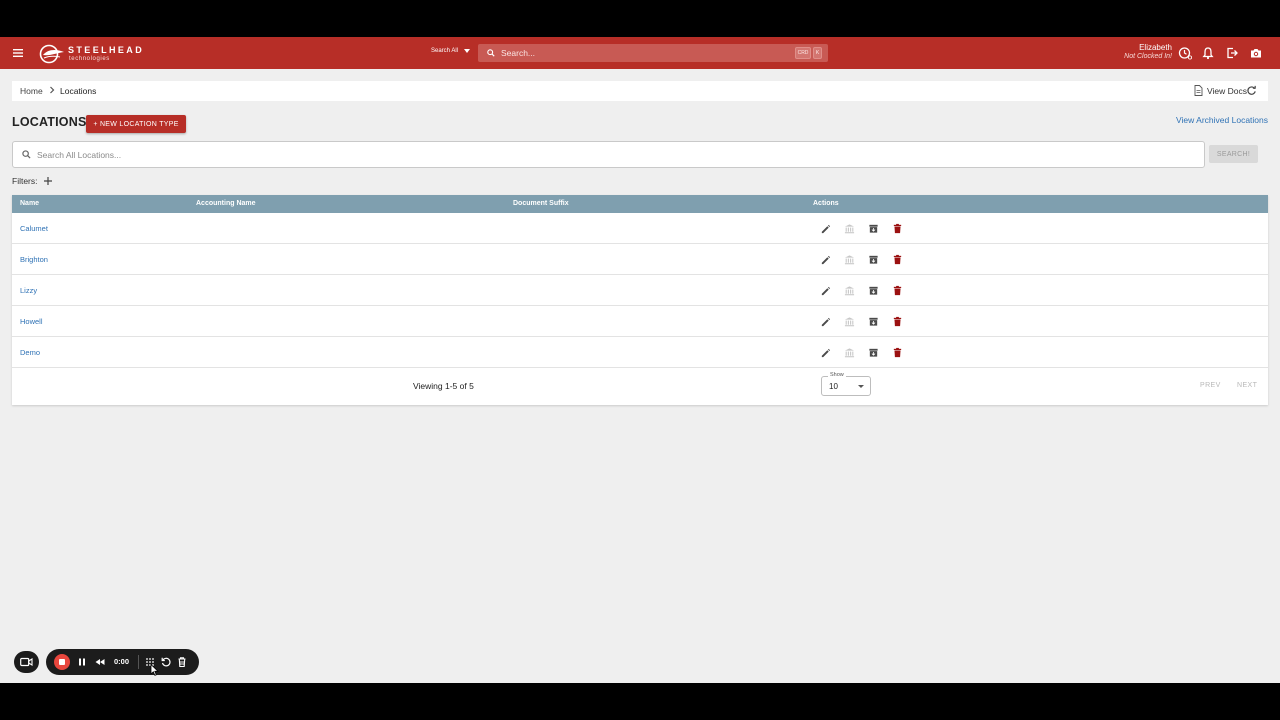 The image size is (1280, 720). Describe the element at coordinates (1256, 53) in the screenshot. I see `camera-icon` at that location.